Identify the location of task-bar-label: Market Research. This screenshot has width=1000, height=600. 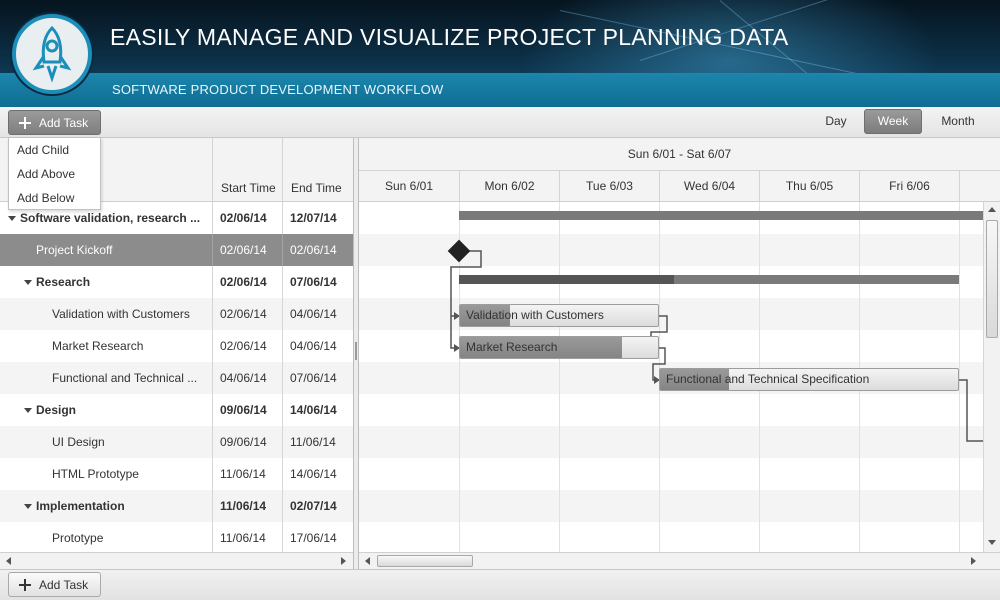
(512, 347).